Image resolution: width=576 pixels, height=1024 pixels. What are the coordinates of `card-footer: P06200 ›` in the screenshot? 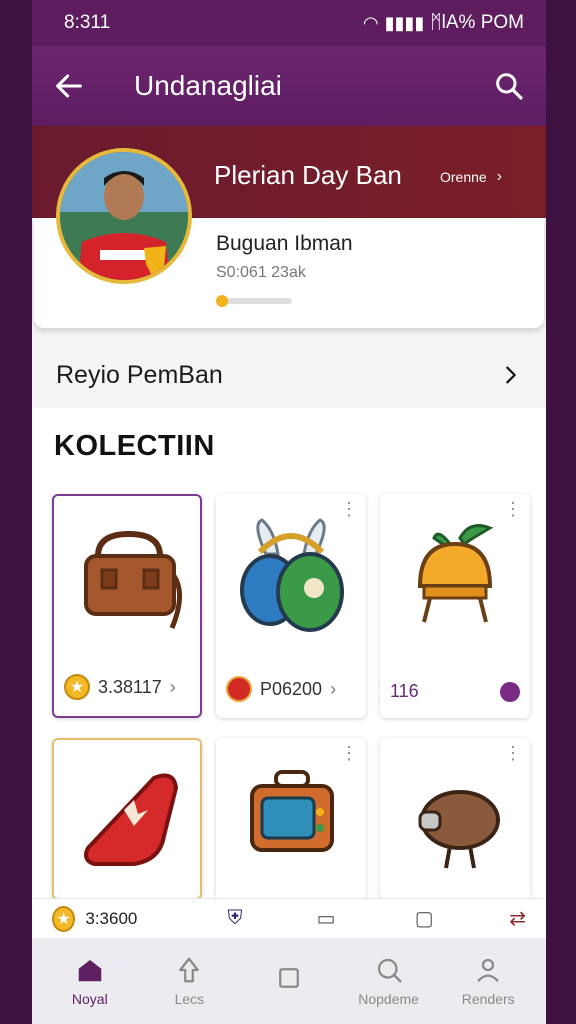 It's located at (291, 689).